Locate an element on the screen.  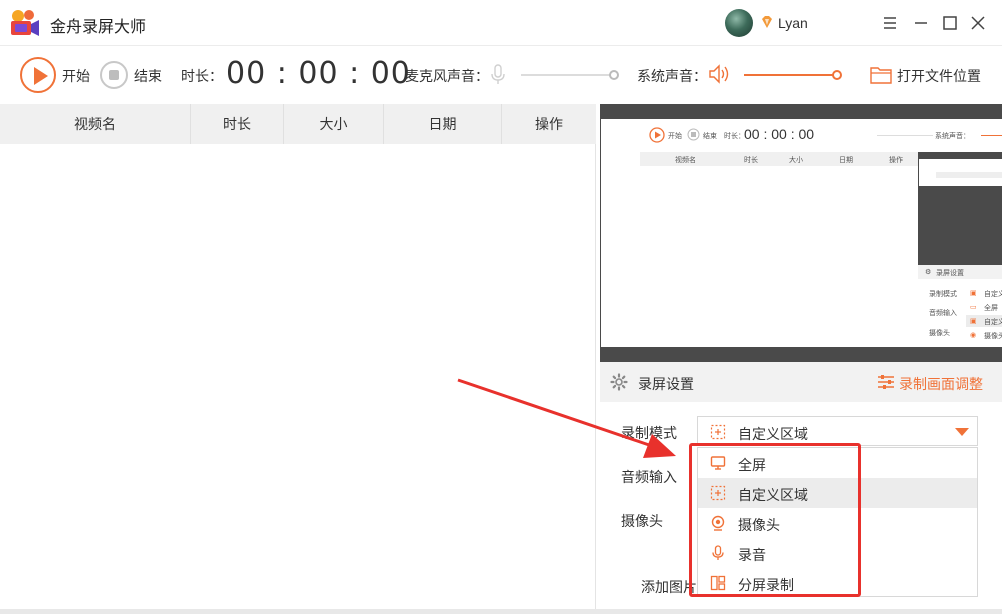
mini-duration-value: 00 : 00 : 00 is located at coordinates (779, 134).